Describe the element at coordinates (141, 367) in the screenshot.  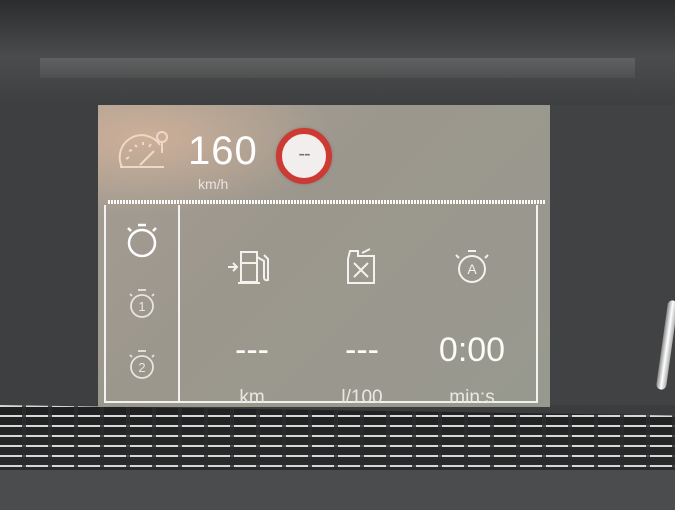
I see `svg-text: 2` at that location.